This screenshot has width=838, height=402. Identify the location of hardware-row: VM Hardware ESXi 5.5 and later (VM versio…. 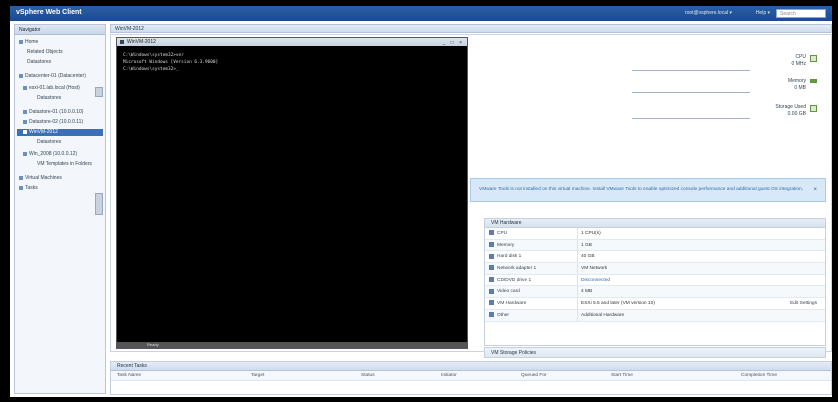
(655, 304).